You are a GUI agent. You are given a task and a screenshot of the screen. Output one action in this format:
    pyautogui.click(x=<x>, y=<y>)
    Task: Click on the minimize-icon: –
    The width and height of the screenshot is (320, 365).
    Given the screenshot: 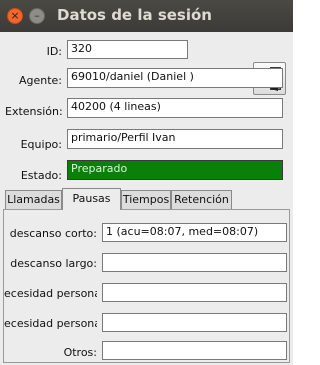 What is the action you would take?
    pyautogui.click(x=37, y=15)
    